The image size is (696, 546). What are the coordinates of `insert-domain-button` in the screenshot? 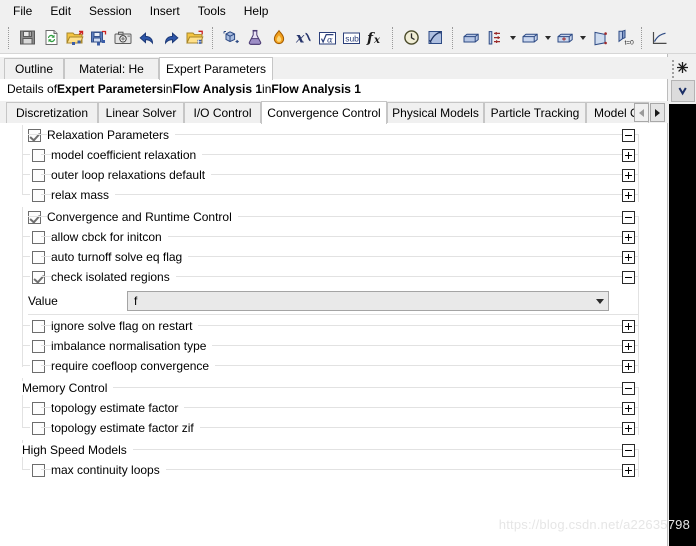 It's located at (231, 38).